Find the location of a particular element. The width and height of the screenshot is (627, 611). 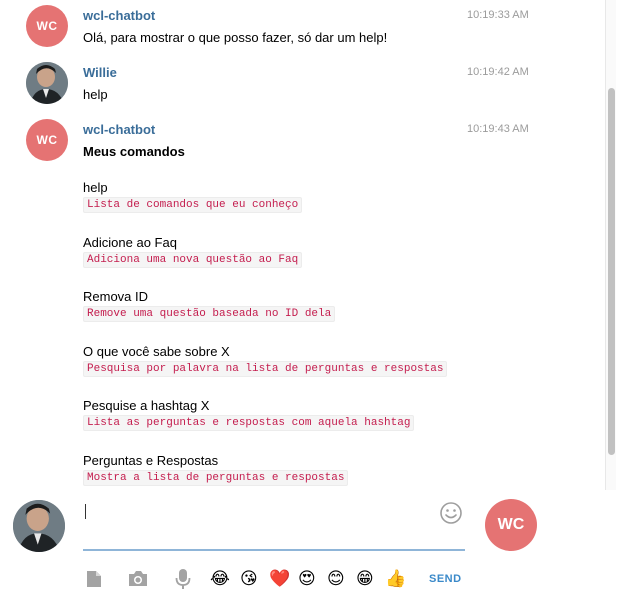

message-timestamp: 10:19:42 AM is located at coordinates (498, 72).